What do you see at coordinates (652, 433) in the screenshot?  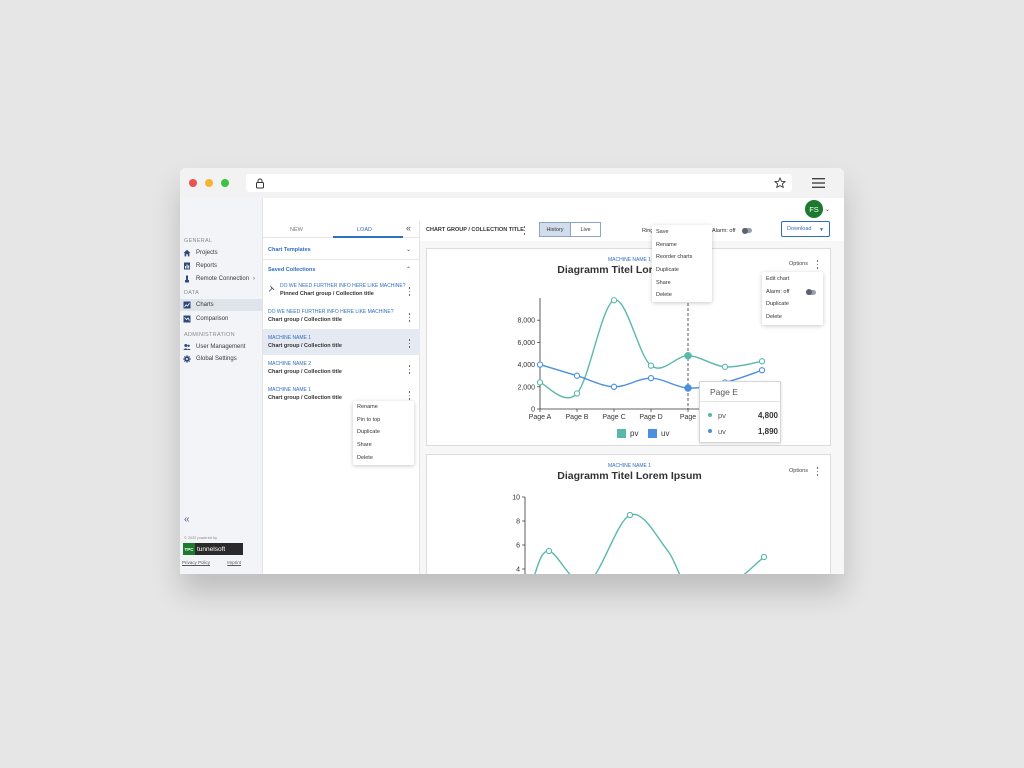 I see `legend-swatch-uv` at bounding box center [652, 433].